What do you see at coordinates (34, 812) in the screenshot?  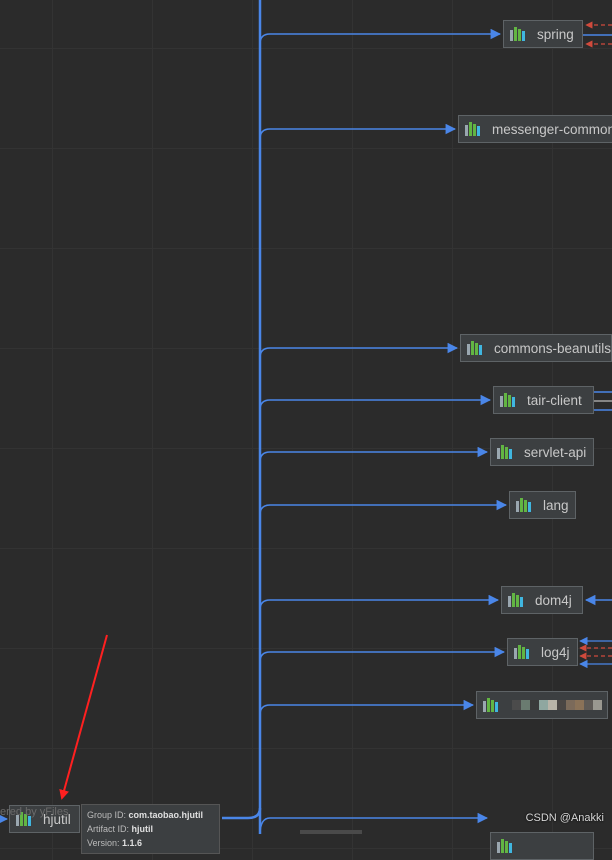 I see `yfiles-credit: ered by yFiles` at bounding box center [34, 812].